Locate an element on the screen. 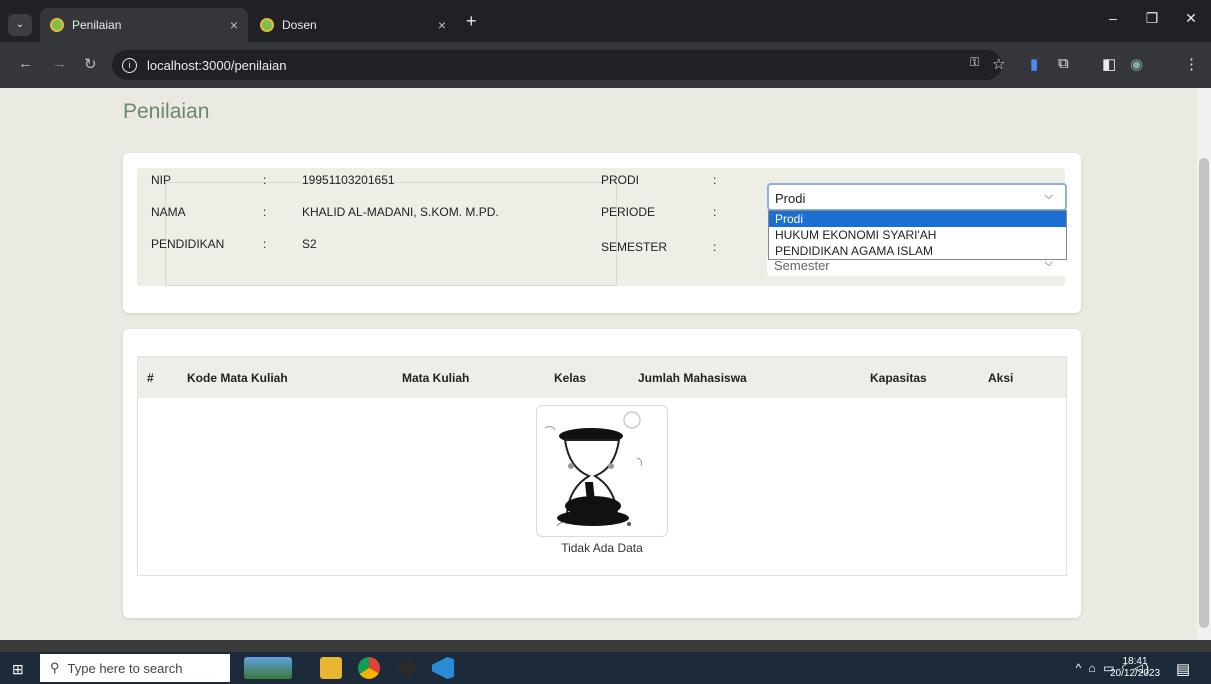 This screenshot has height=684, width=1211. page-title: Penilaian is located at coordinates (166, 111).